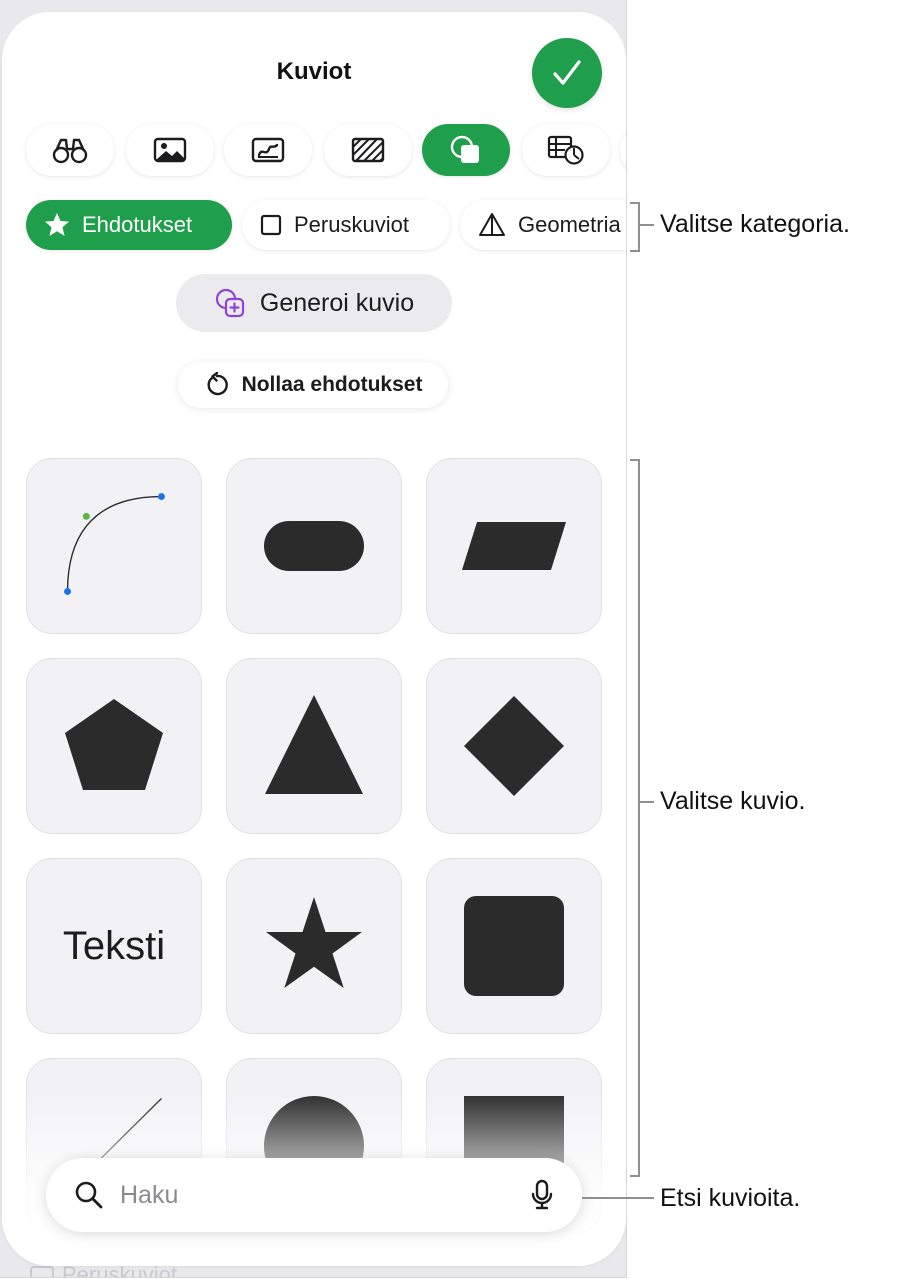 This screenshot has width=918, height=1279. I want to click on search-bar, so click(314, 1195).